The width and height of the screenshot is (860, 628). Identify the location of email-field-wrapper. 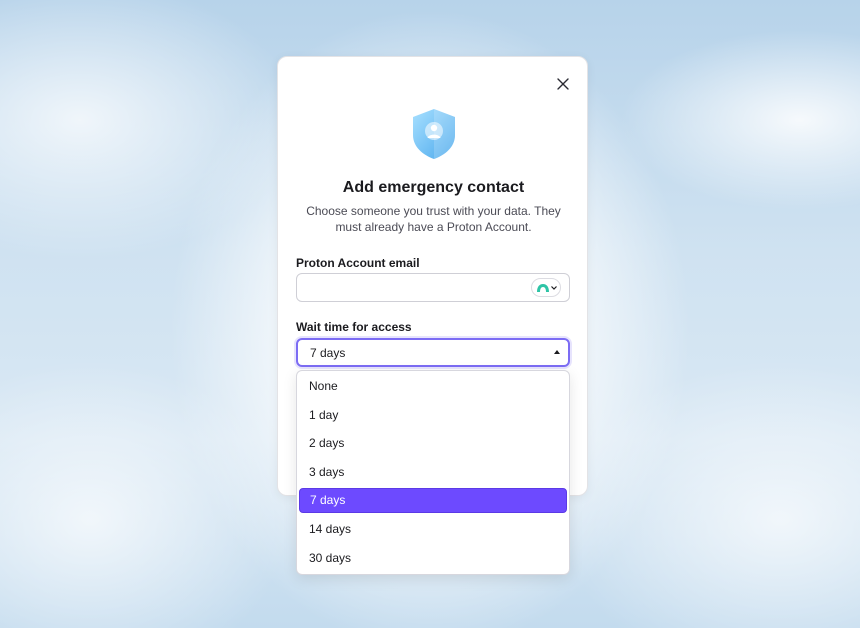
(433, 287).